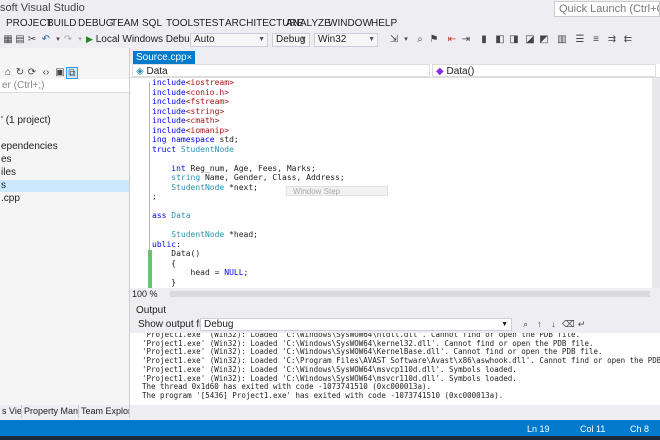 The height and width of the screenshot is (440, 660). I want to click on outdent-icon: ⇇, so click(628, 40).